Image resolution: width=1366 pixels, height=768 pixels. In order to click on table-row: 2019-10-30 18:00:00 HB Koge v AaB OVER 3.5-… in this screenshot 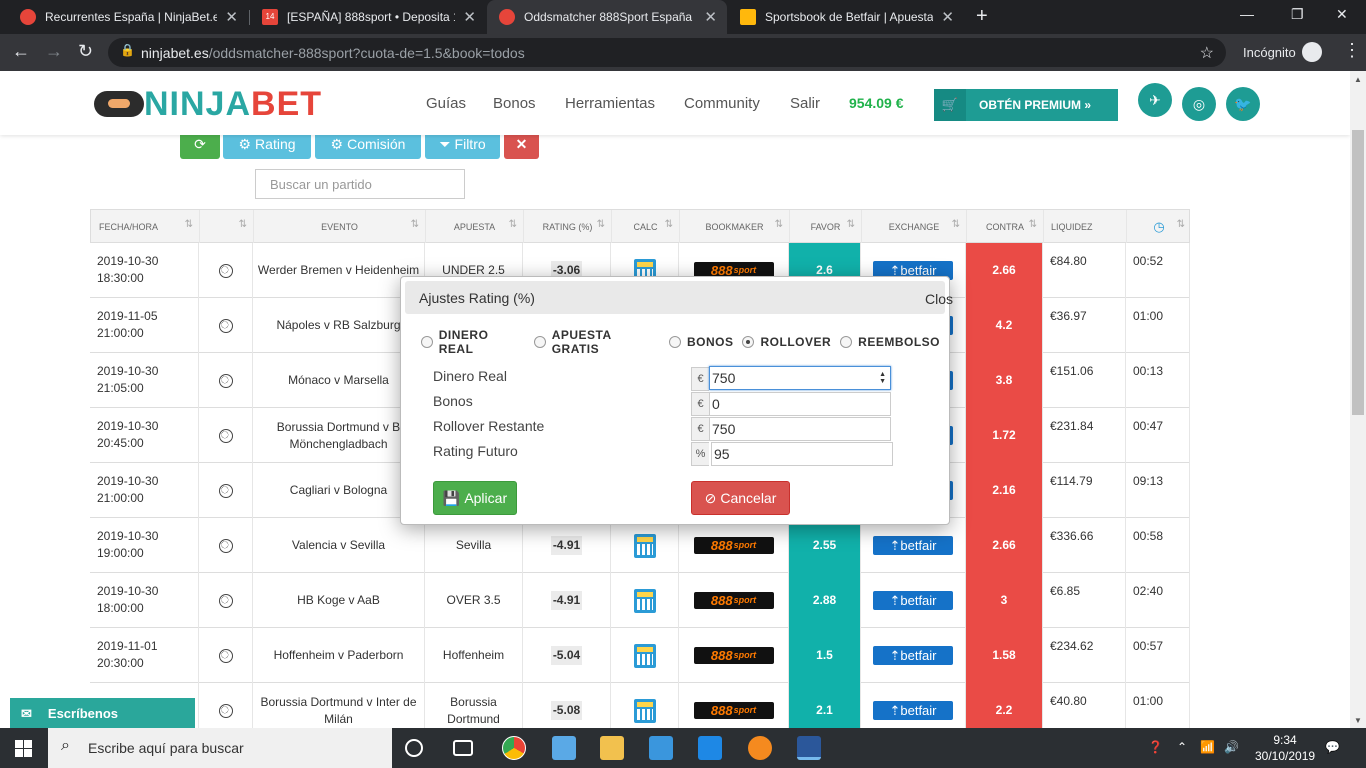, I will do `click(640, 600)`.